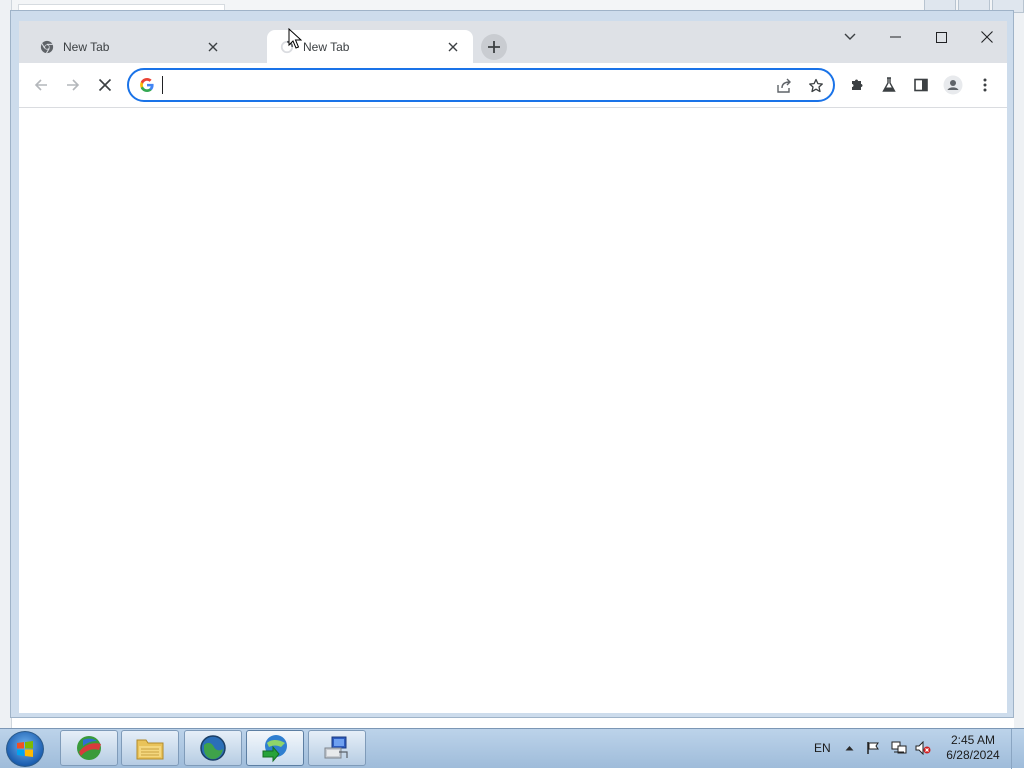 The image size is (1024, 769). Describe the element at coordinates (130, 46) in the screenshot. I see `tab-inactive: New Tab` at that location.